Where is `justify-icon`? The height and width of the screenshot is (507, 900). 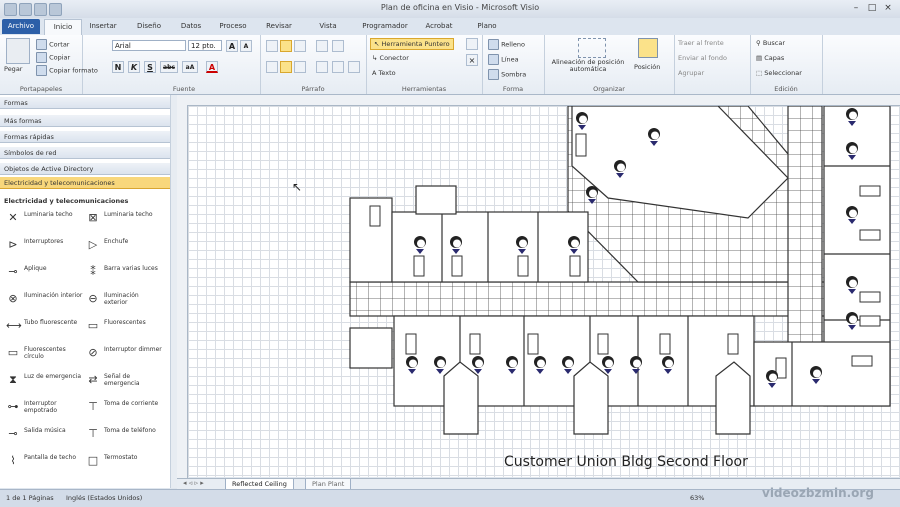 justify-icon is located at coordinates (322, 67).